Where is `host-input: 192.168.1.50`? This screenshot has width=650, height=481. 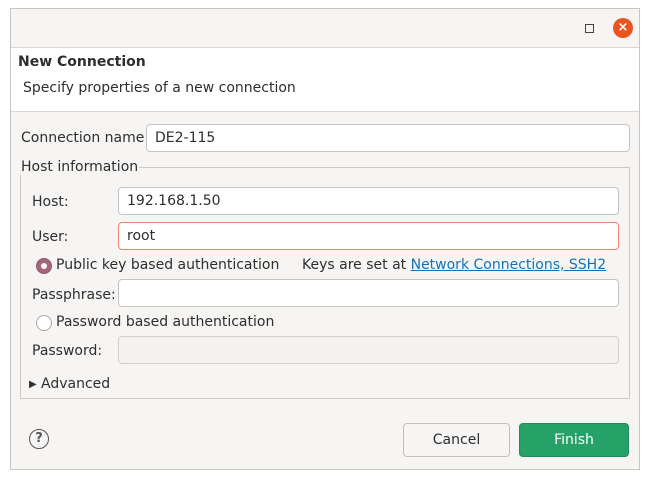 host-input: 192.168.1.50 is located at coordinates (368, 201).